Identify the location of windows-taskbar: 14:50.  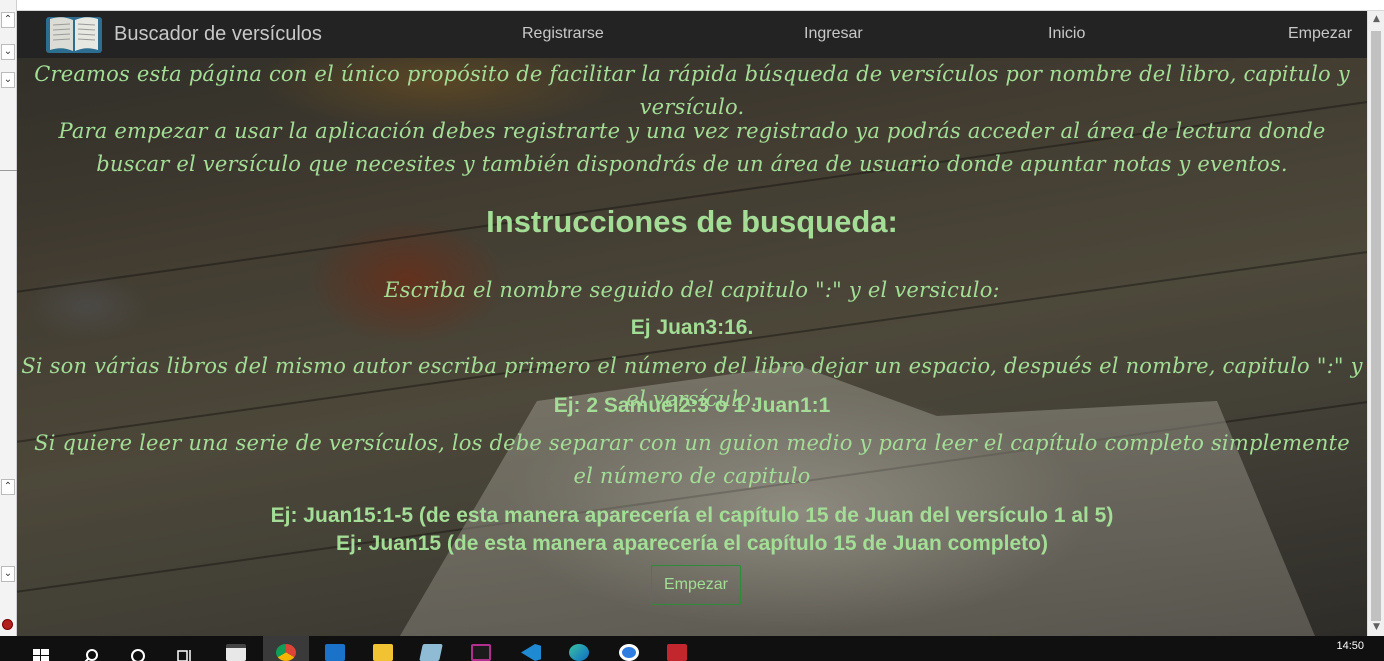
(692, 648).